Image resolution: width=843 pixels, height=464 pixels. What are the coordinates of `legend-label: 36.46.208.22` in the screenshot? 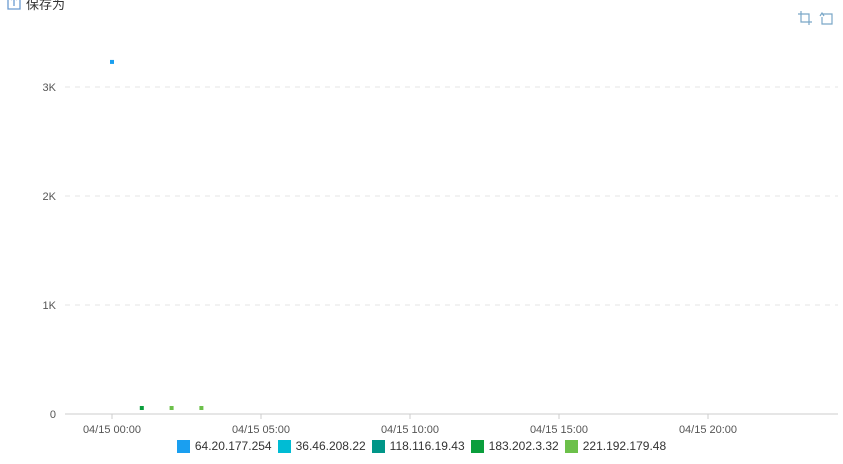 It's located at (330, 446).